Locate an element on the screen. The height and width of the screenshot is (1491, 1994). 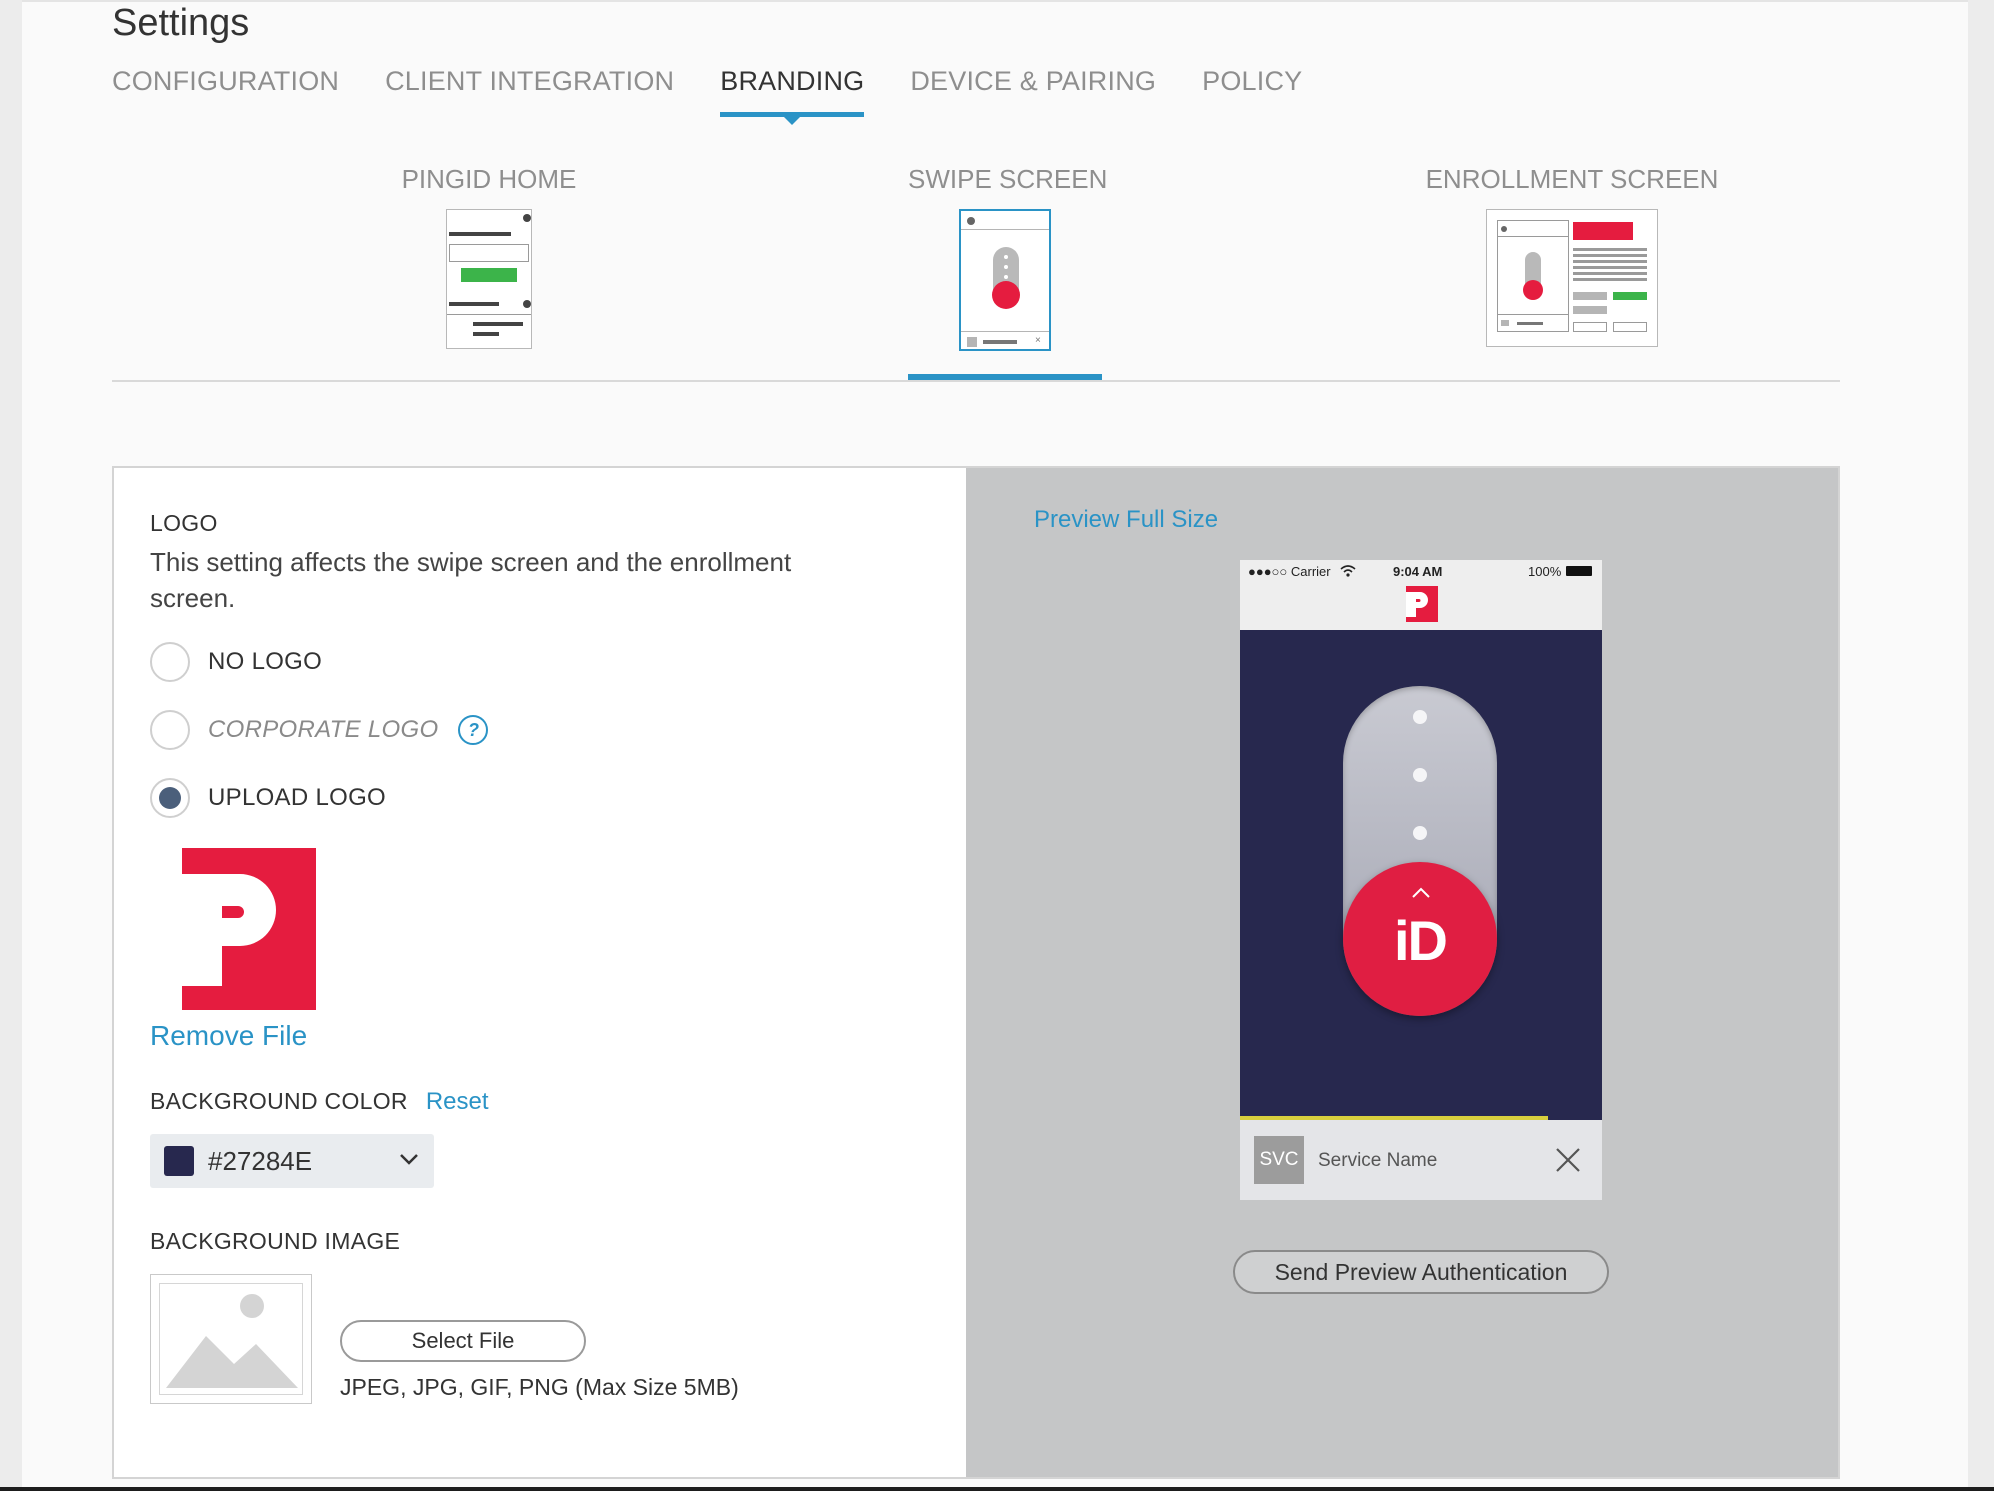
window-right-edge is located at coordinates (1981, 745).